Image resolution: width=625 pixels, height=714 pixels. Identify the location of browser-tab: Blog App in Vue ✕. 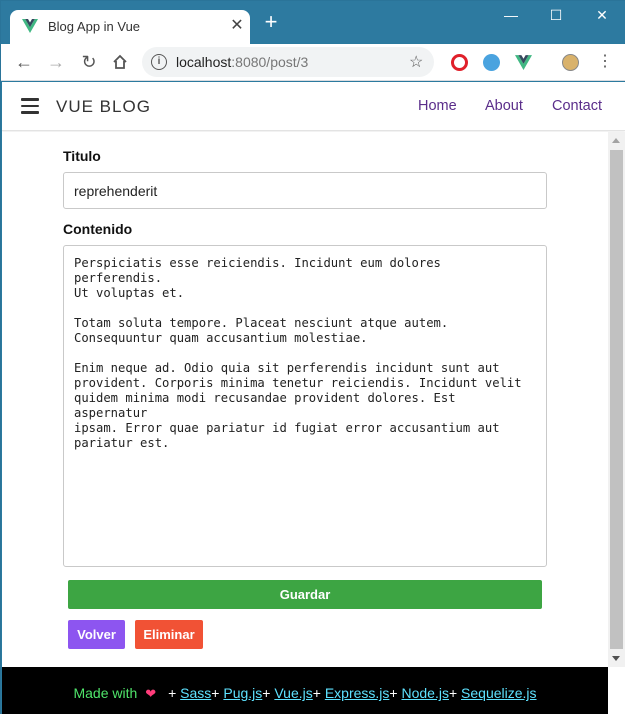
(130, 27).